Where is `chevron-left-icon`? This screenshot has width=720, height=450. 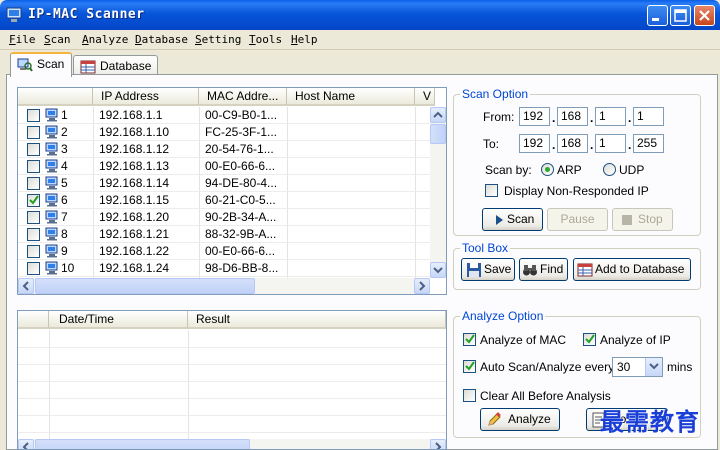
chevron-left-icon is located at coordinates (25, 445).